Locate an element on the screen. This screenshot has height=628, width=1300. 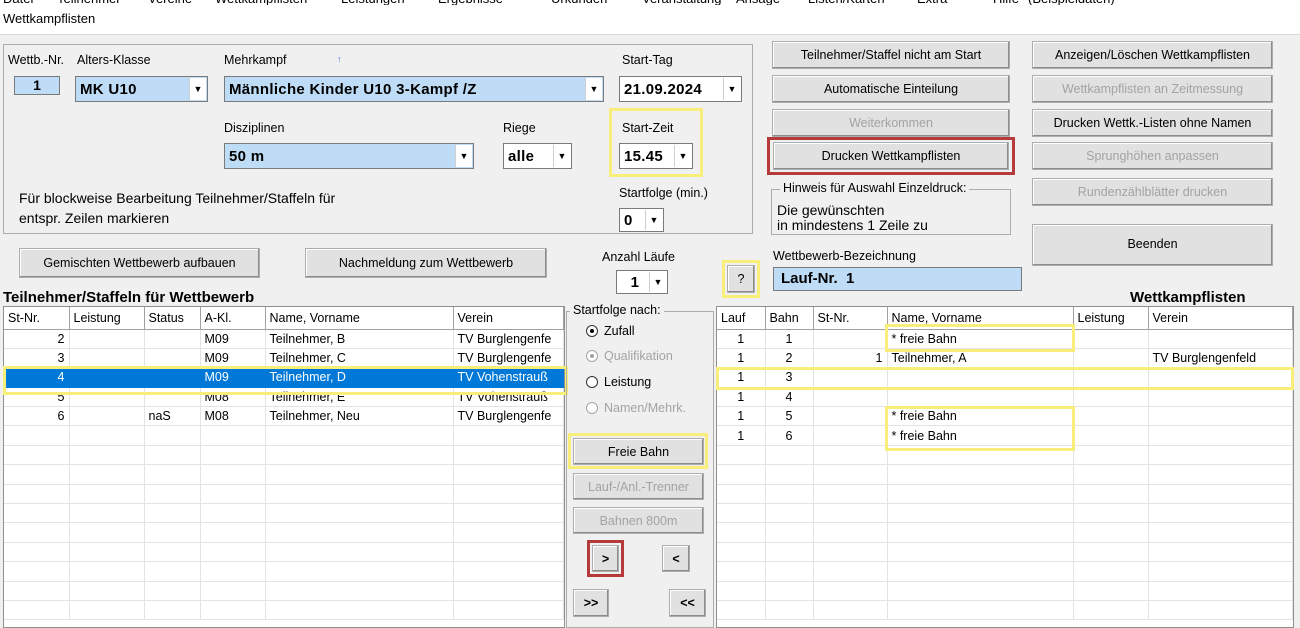
start-tag-label: Start-Tag is located at coordinates (647, 60).